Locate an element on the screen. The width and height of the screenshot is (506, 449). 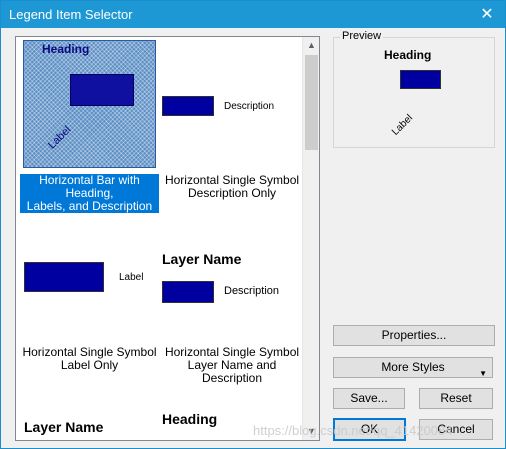
gallery-scrollbar: ▲ ▼ is located at coordinates (310, 238).